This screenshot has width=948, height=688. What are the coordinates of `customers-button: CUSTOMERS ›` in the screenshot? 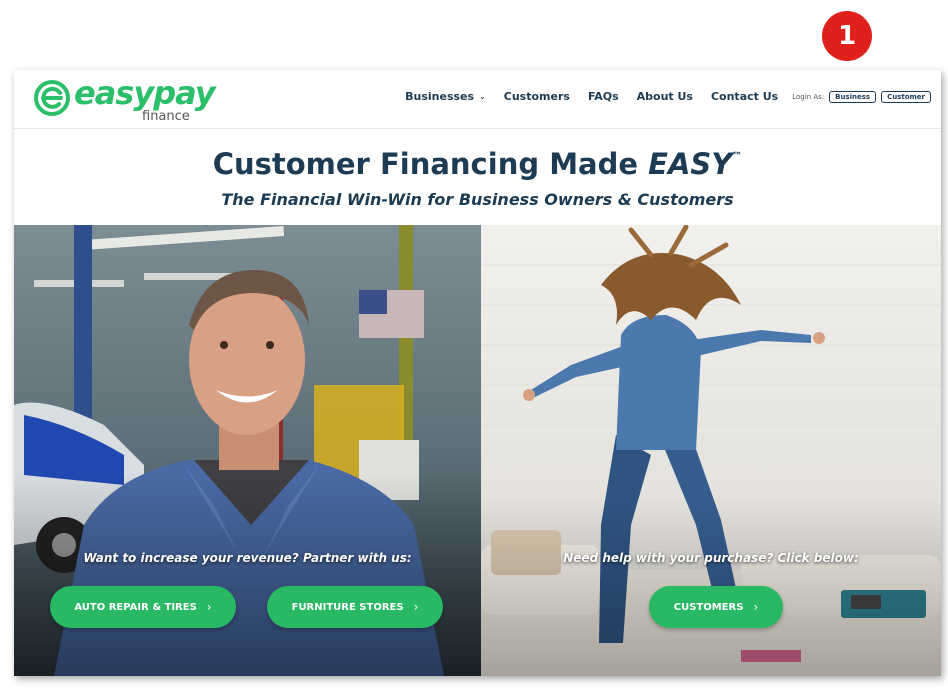 It's located at (716, 607).